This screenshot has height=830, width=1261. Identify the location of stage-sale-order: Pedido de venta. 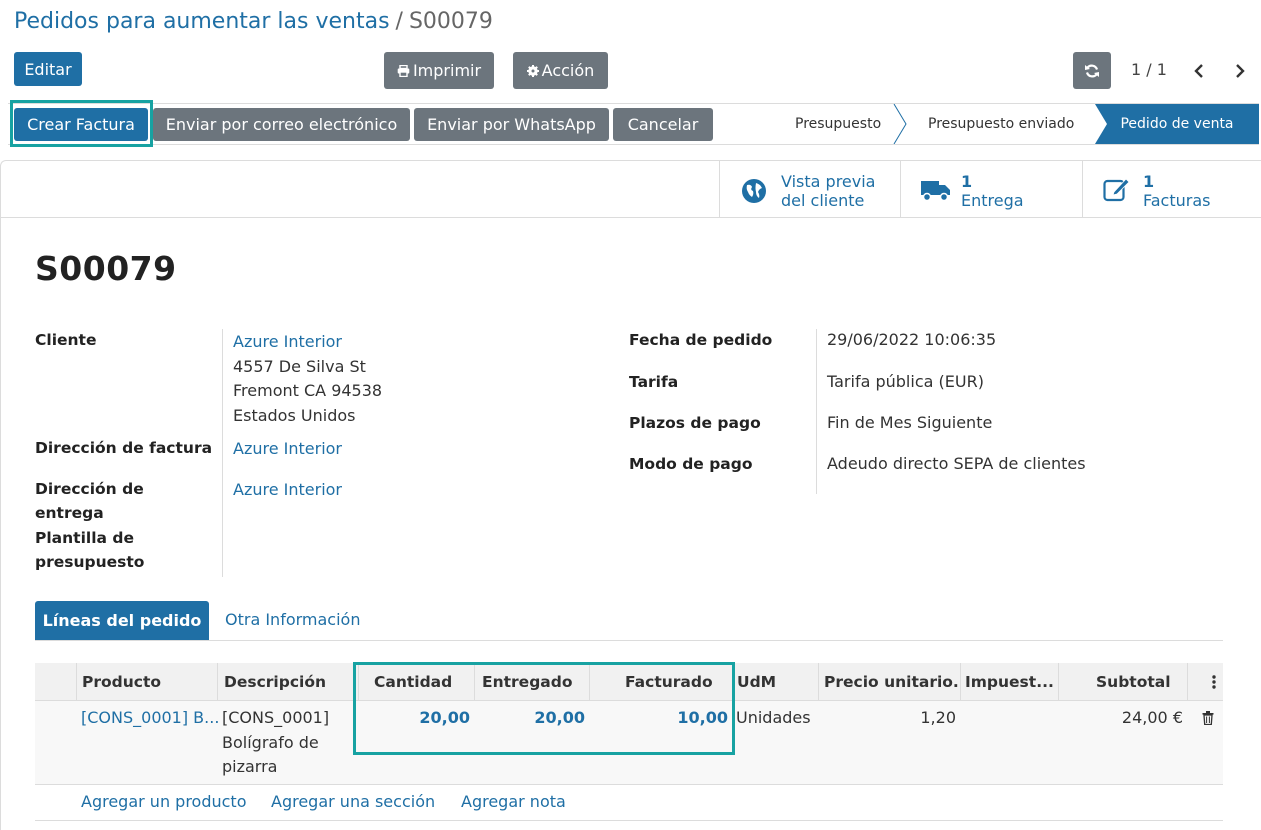
(1177, 124).